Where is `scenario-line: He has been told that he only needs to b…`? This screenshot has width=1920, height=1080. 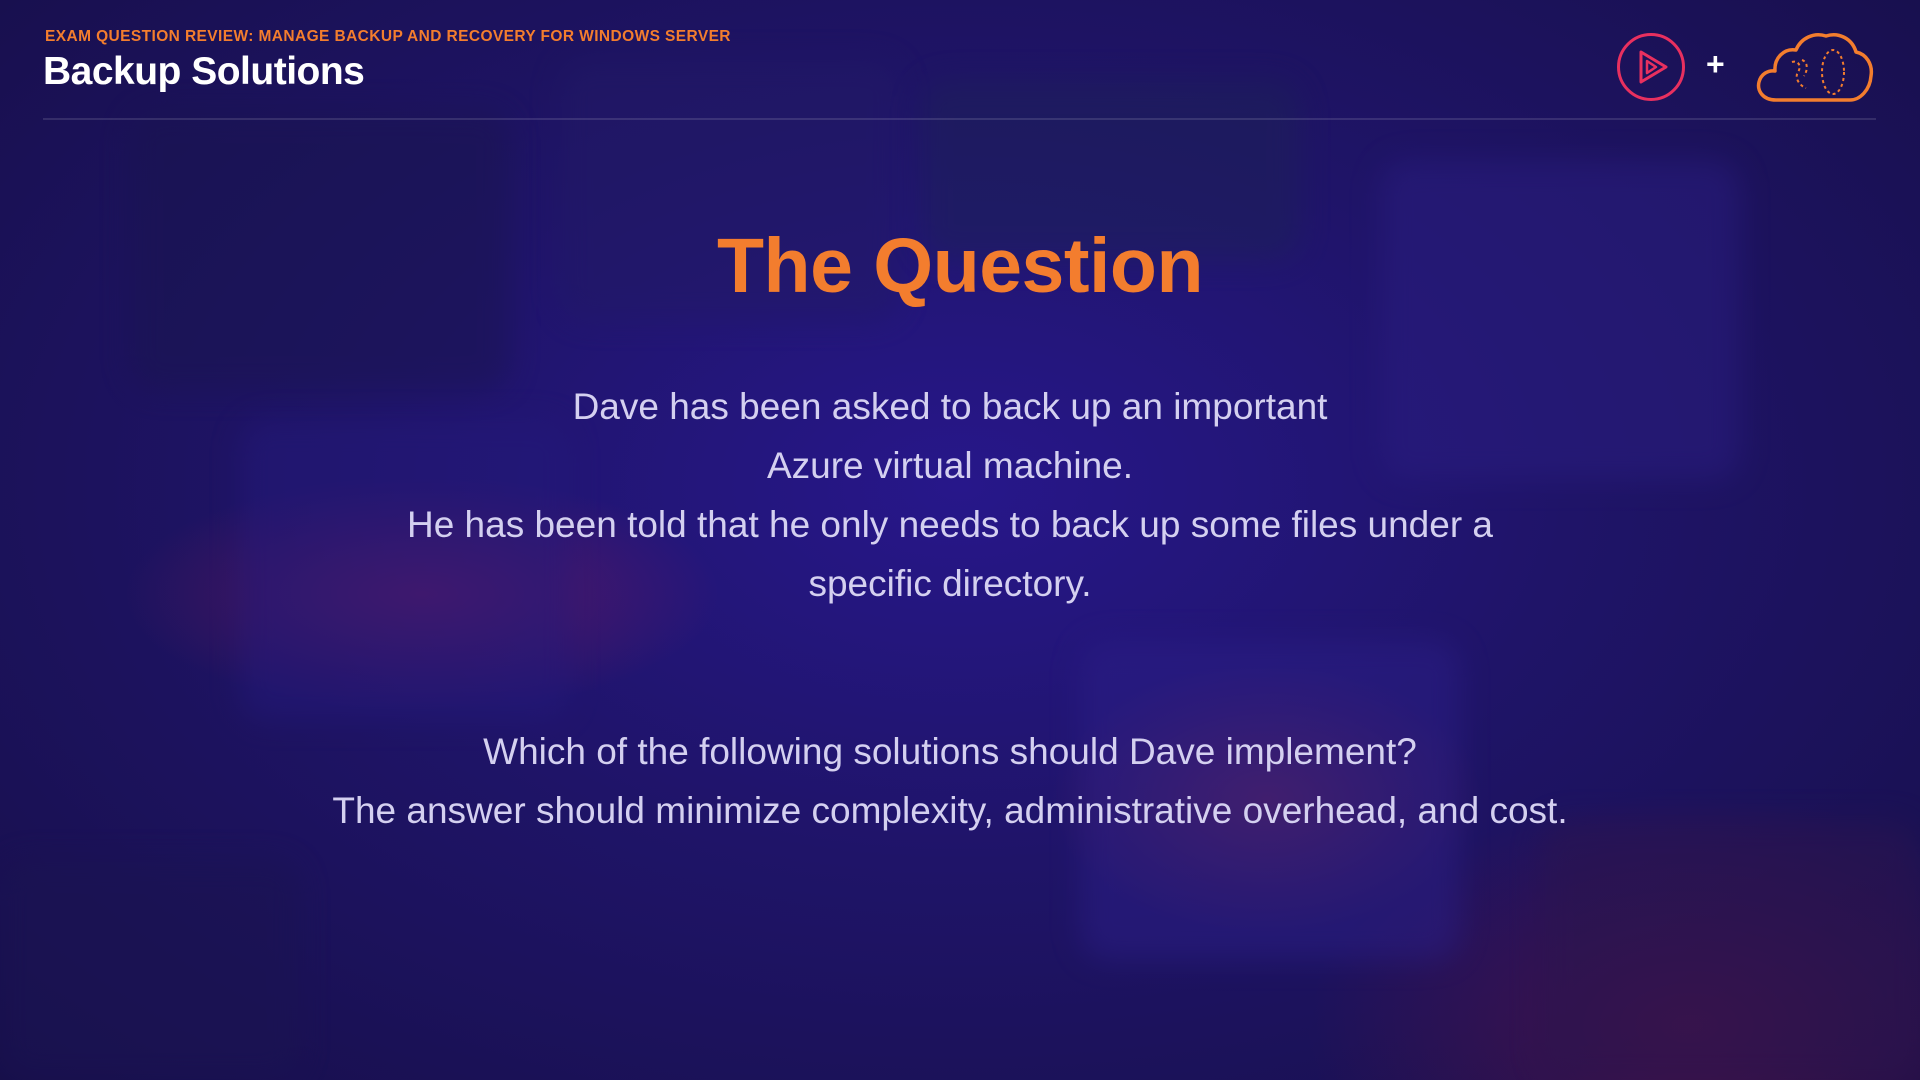
scenario-line: He has been told that he only needs to b… is located at coordinates (950, 524).